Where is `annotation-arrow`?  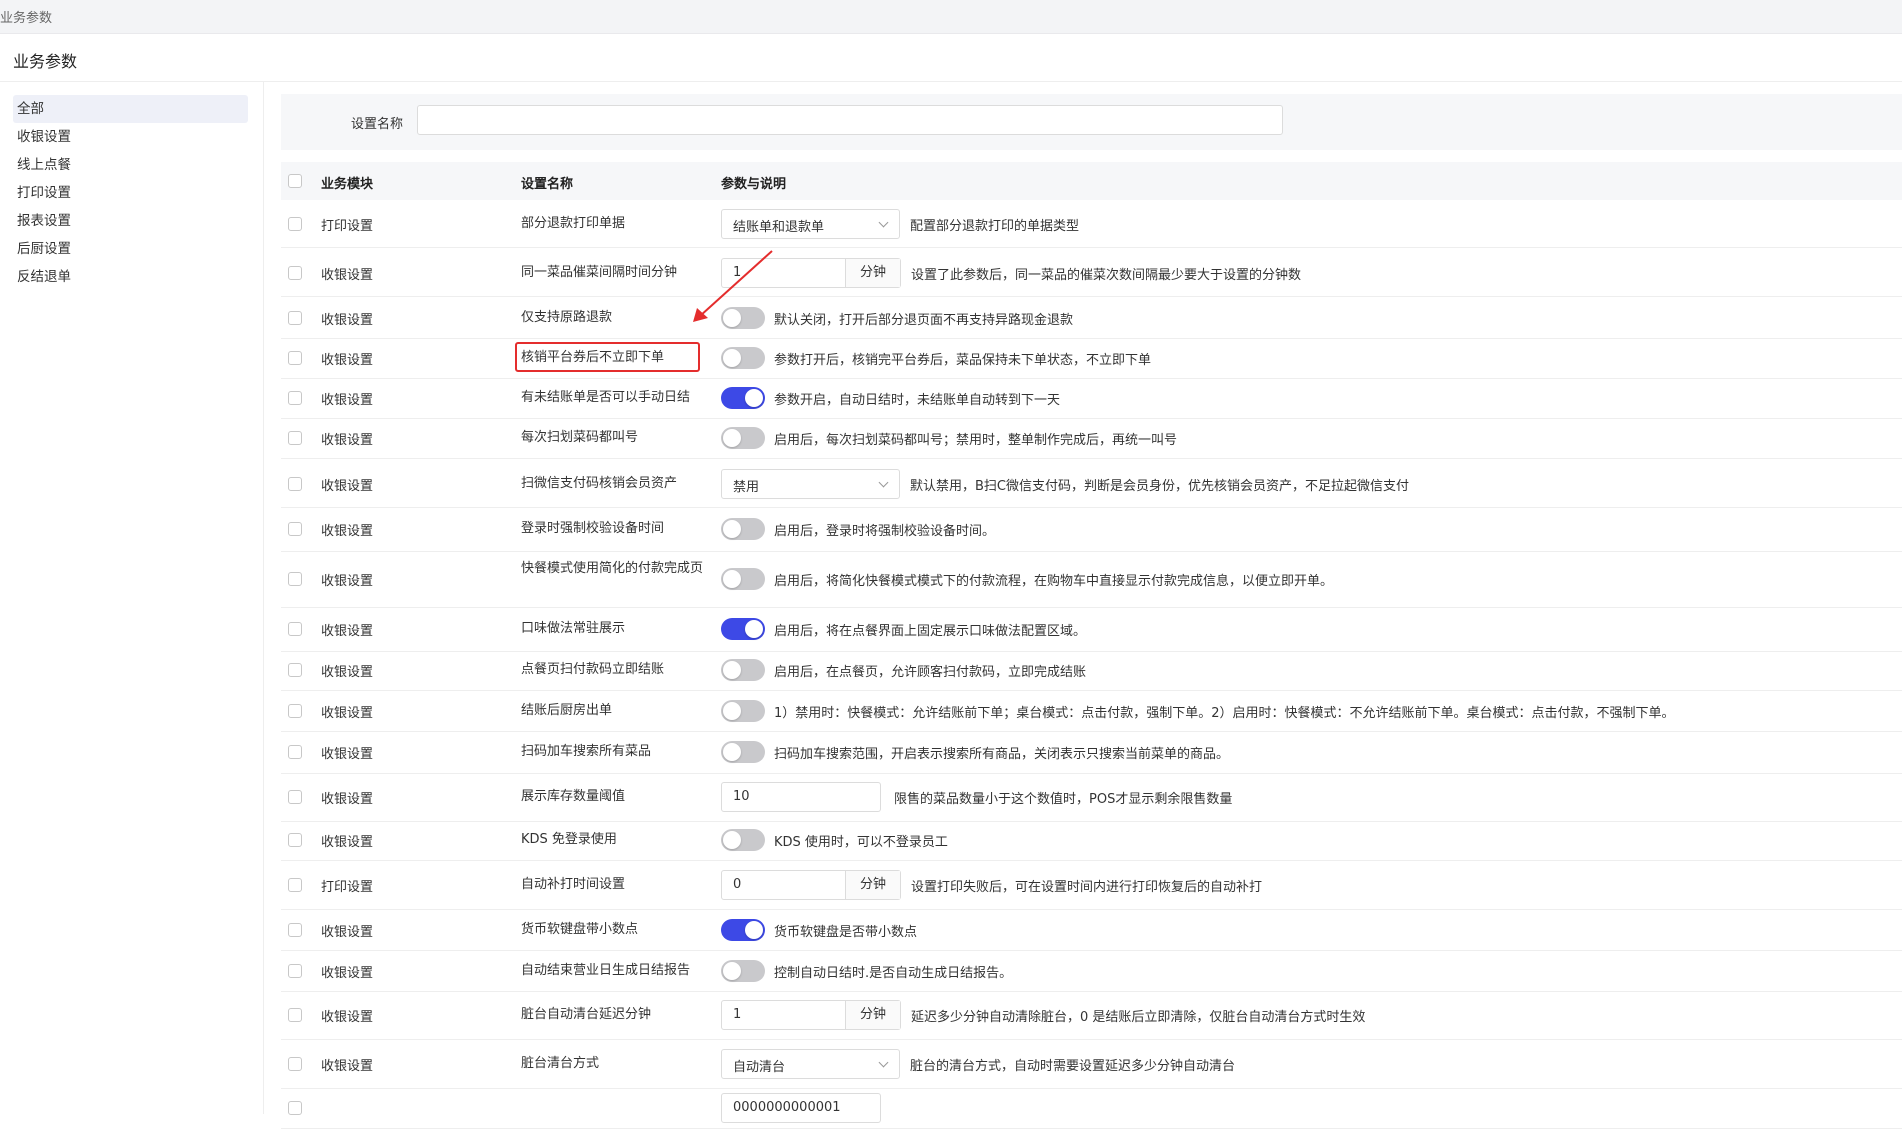
annotation-arrow is located at coordinates (733, 286).